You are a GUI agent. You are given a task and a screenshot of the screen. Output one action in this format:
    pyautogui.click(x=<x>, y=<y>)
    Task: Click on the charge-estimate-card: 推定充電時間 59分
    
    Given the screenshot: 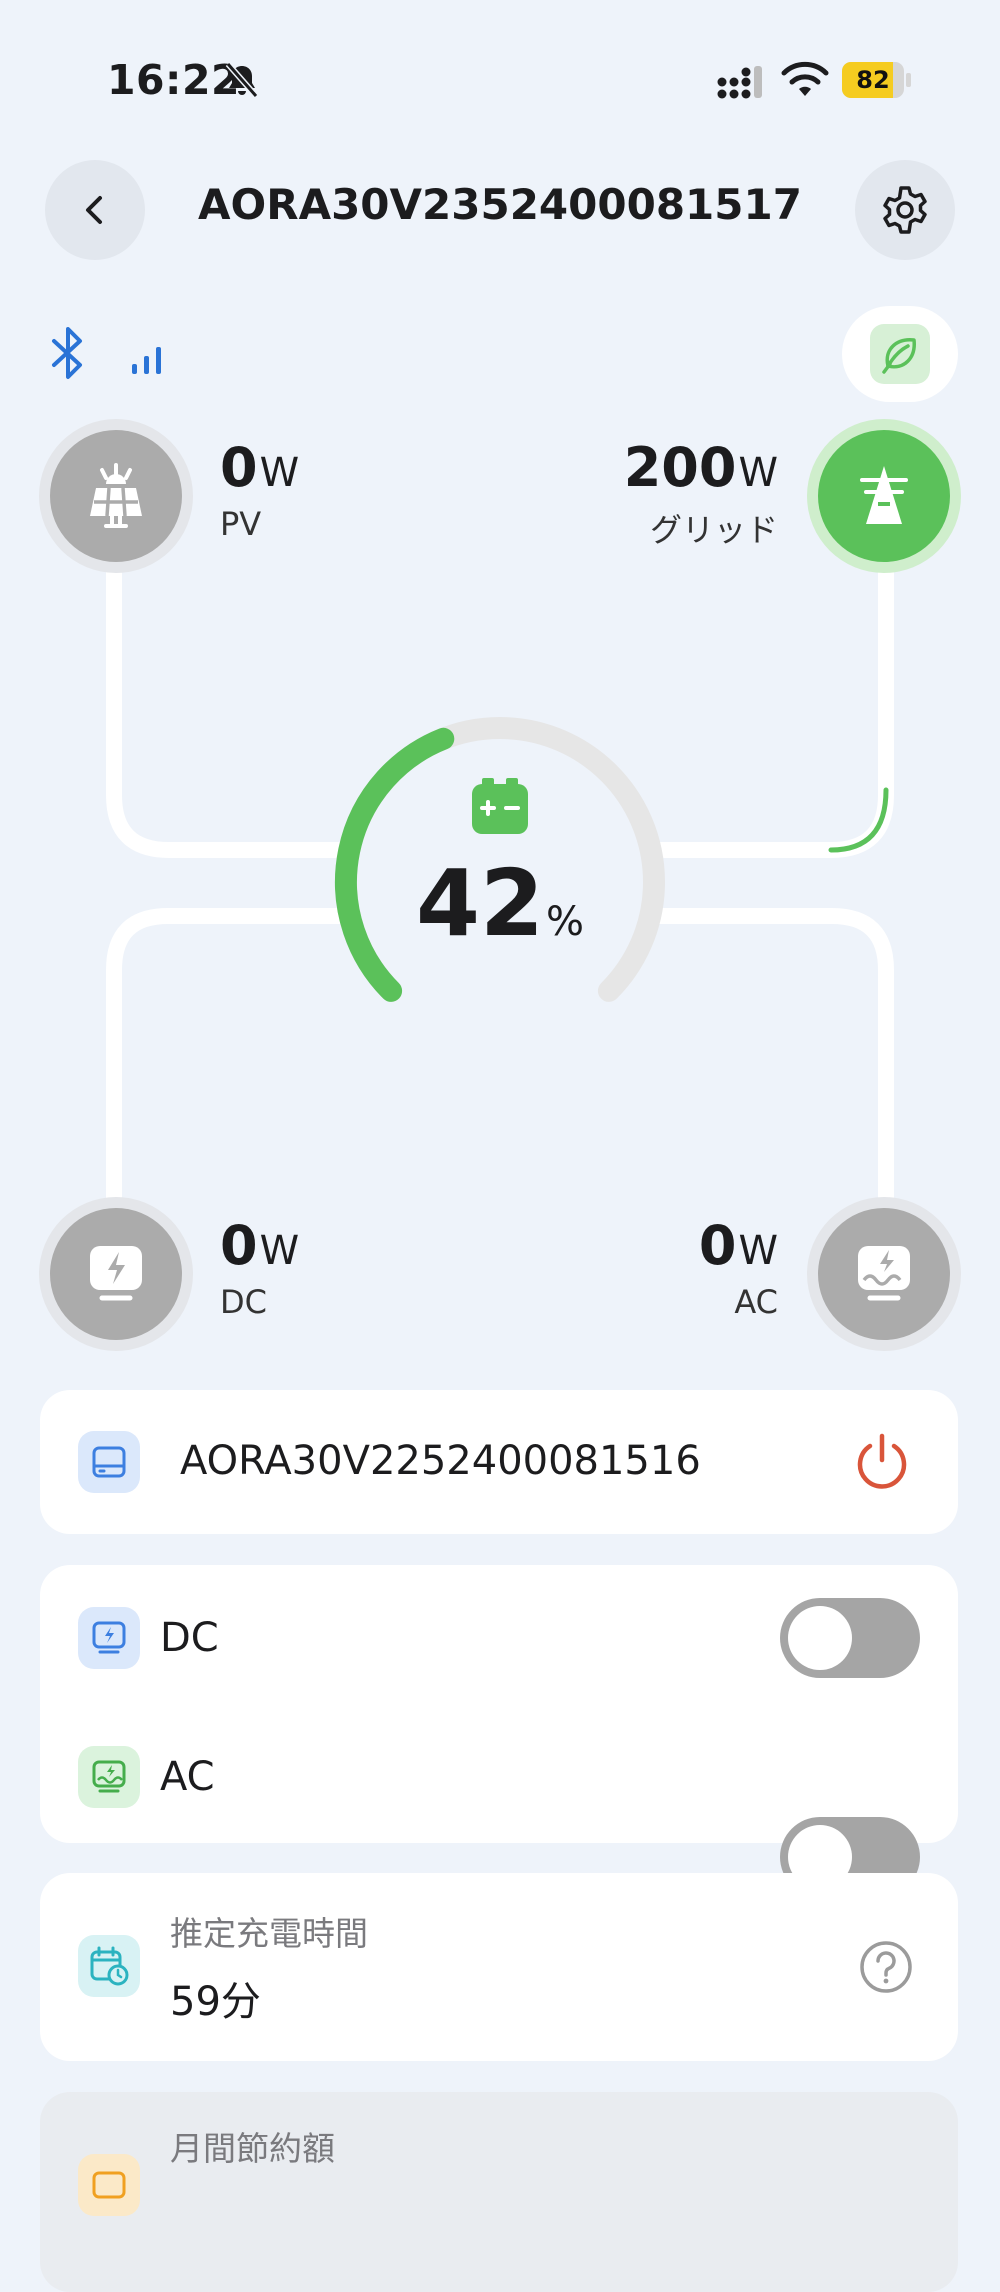 What is the action you would take?
    pyautogui.click(x=499, y=1967)
    